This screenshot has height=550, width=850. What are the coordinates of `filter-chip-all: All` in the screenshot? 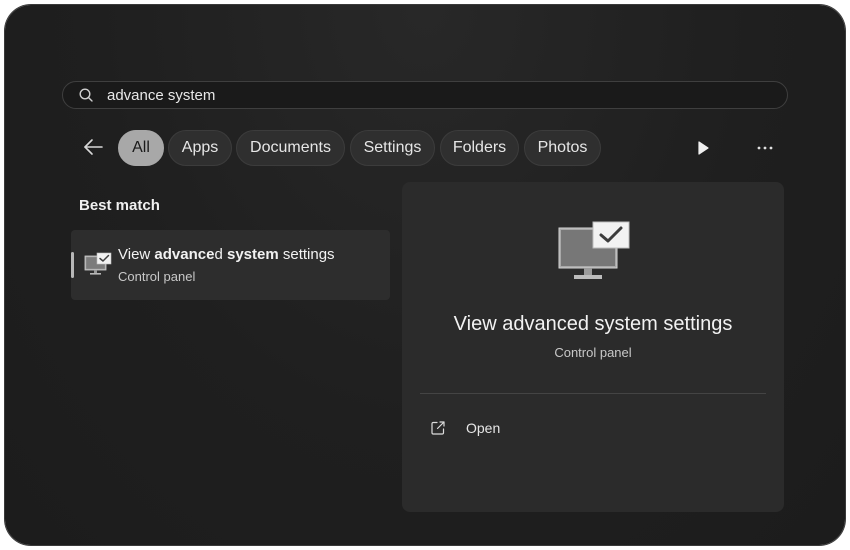 It's located at (141, 148).